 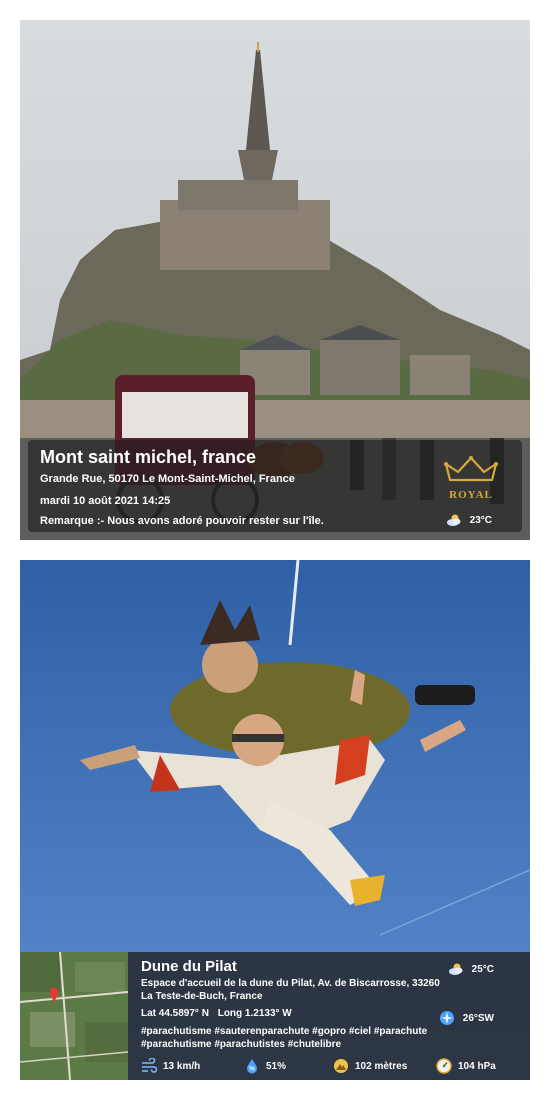 I want to click on humidity-drop-icon: %, so click(x=252, y=1066).